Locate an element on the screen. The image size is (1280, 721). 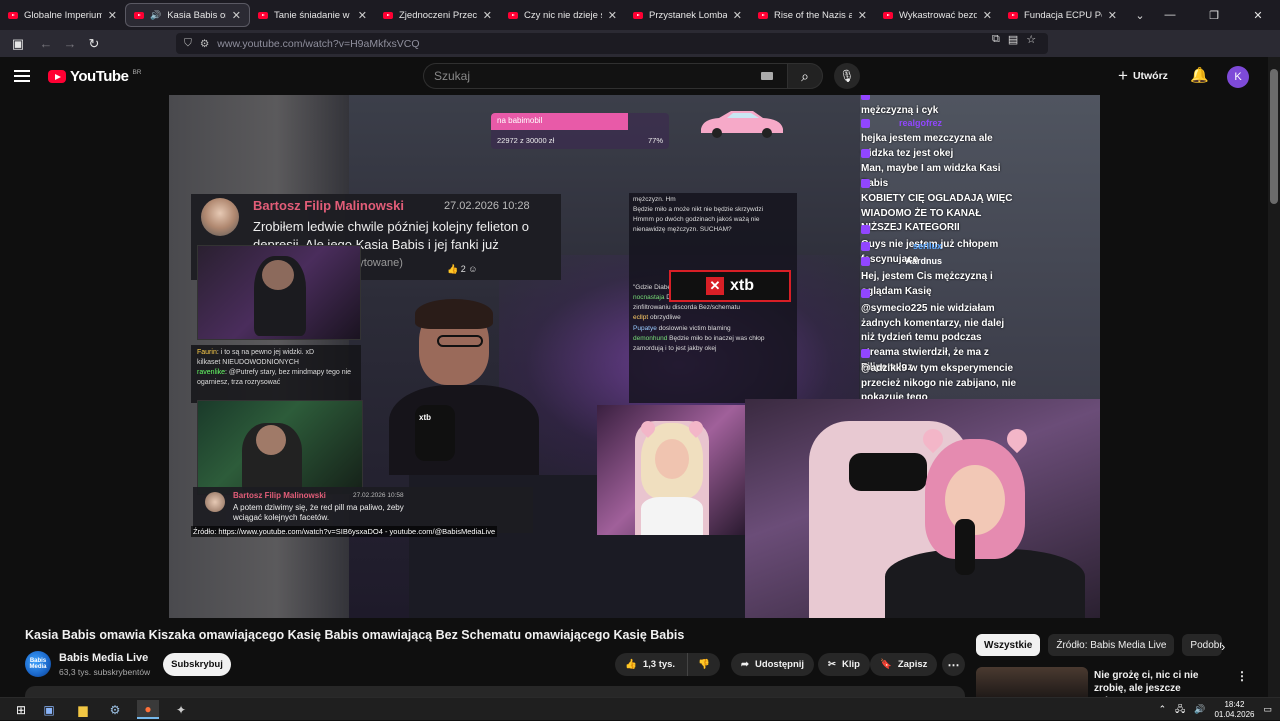
dislike-button: 👎 is located at coordinates (704, 664).